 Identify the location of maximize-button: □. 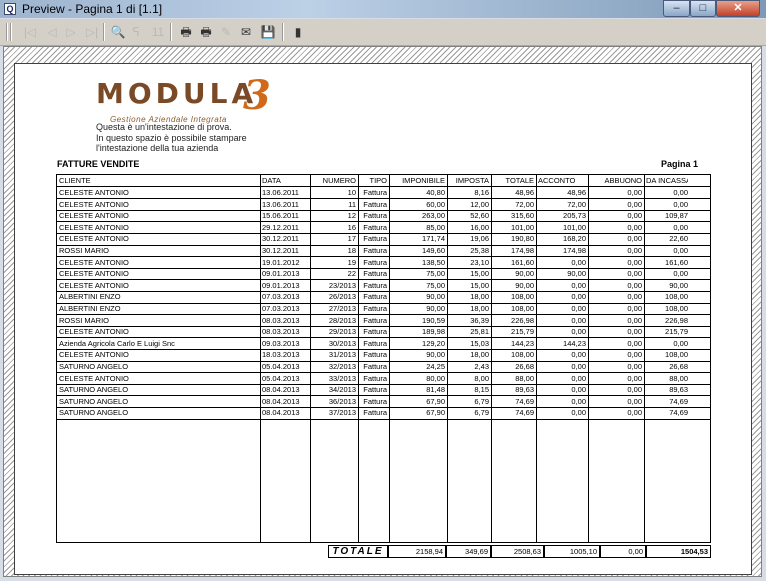
(703, 8).